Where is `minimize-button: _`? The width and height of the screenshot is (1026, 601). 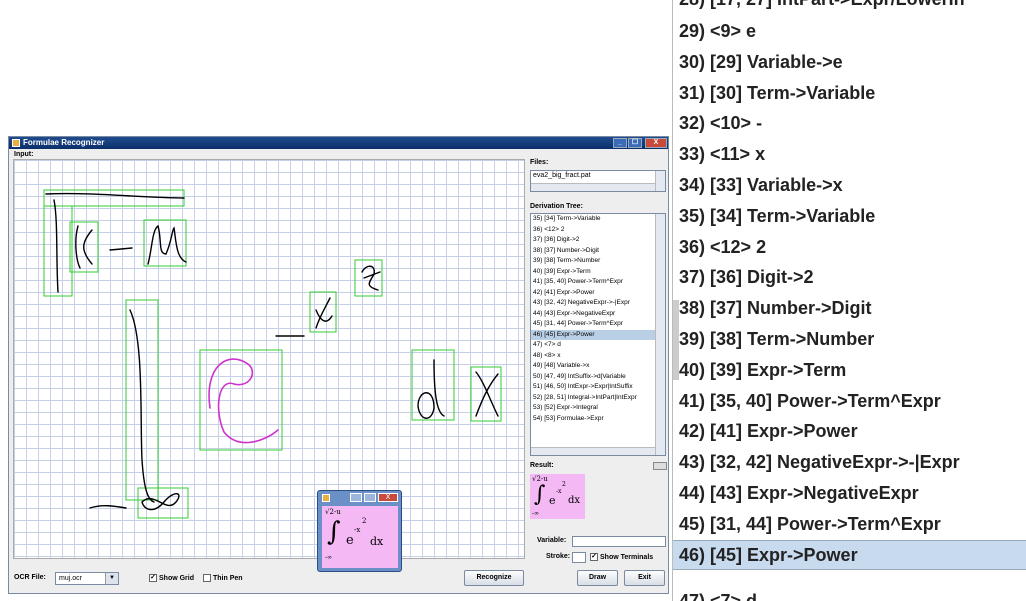 minimize-button: _ is located at coordinates (620, 143).